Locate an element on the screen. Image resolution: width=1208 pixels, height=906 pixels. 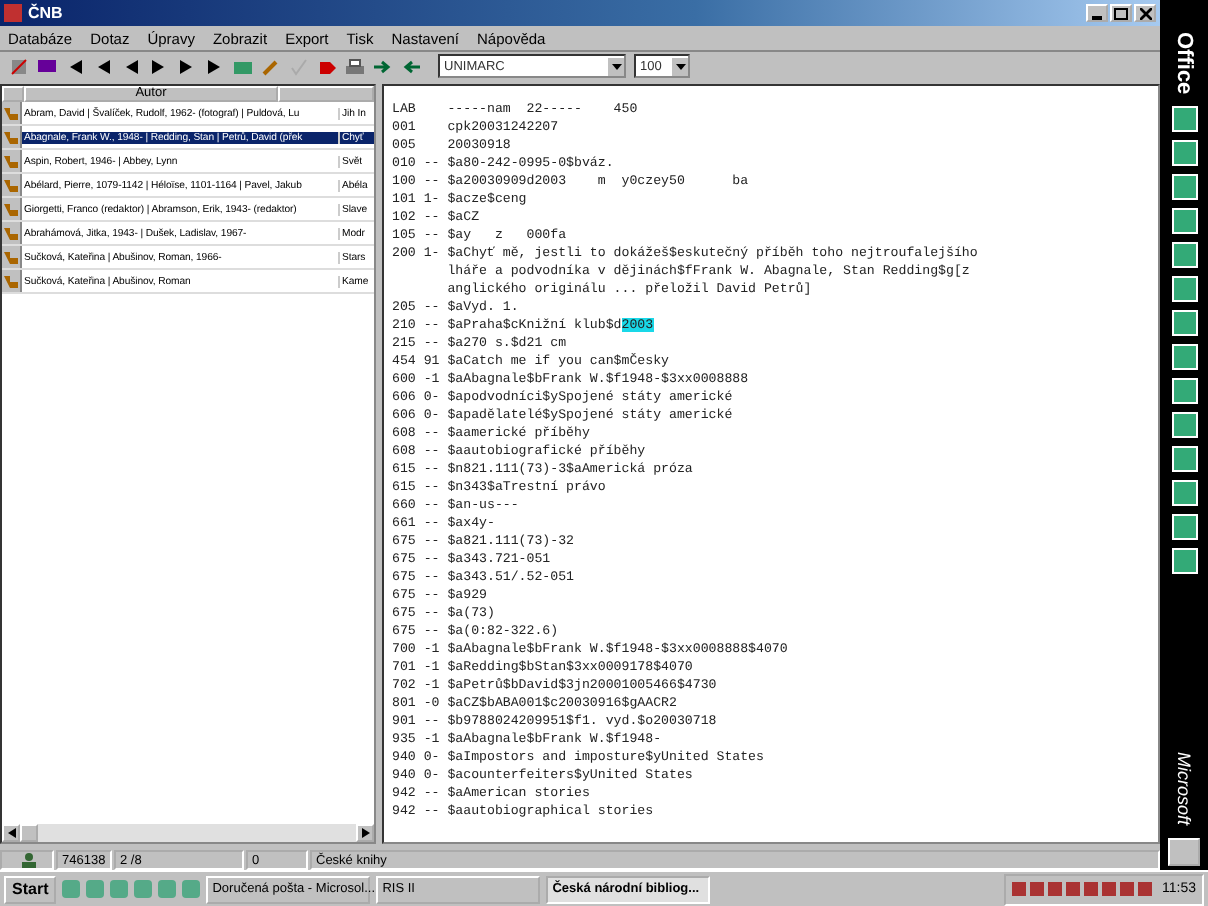
maximize-button is located at coordinates (1121, 13).